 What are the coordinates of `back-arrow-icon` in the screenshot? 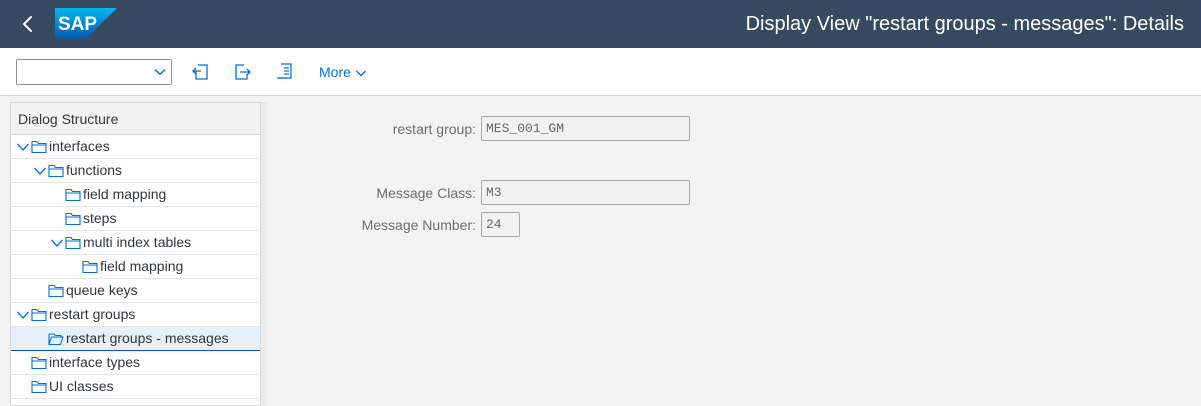 It's located at (27, 24).